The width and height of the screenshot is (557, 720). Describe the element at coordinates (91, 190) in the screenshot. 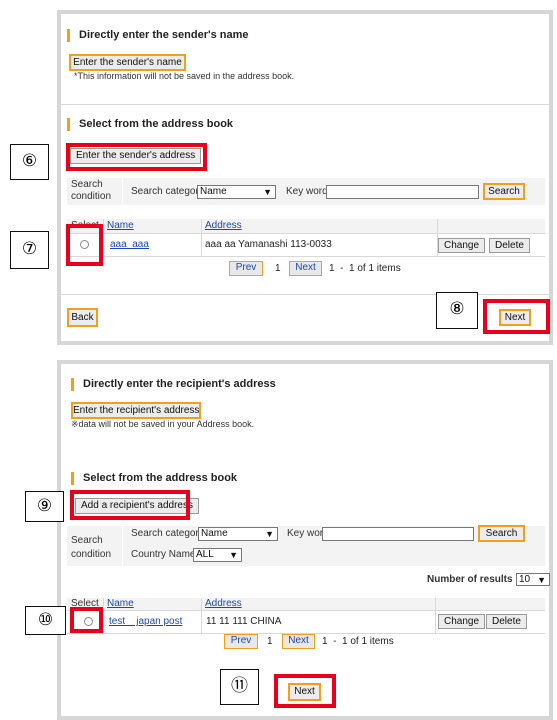

I see `sender-search-condition-label: Search condition` at that location.